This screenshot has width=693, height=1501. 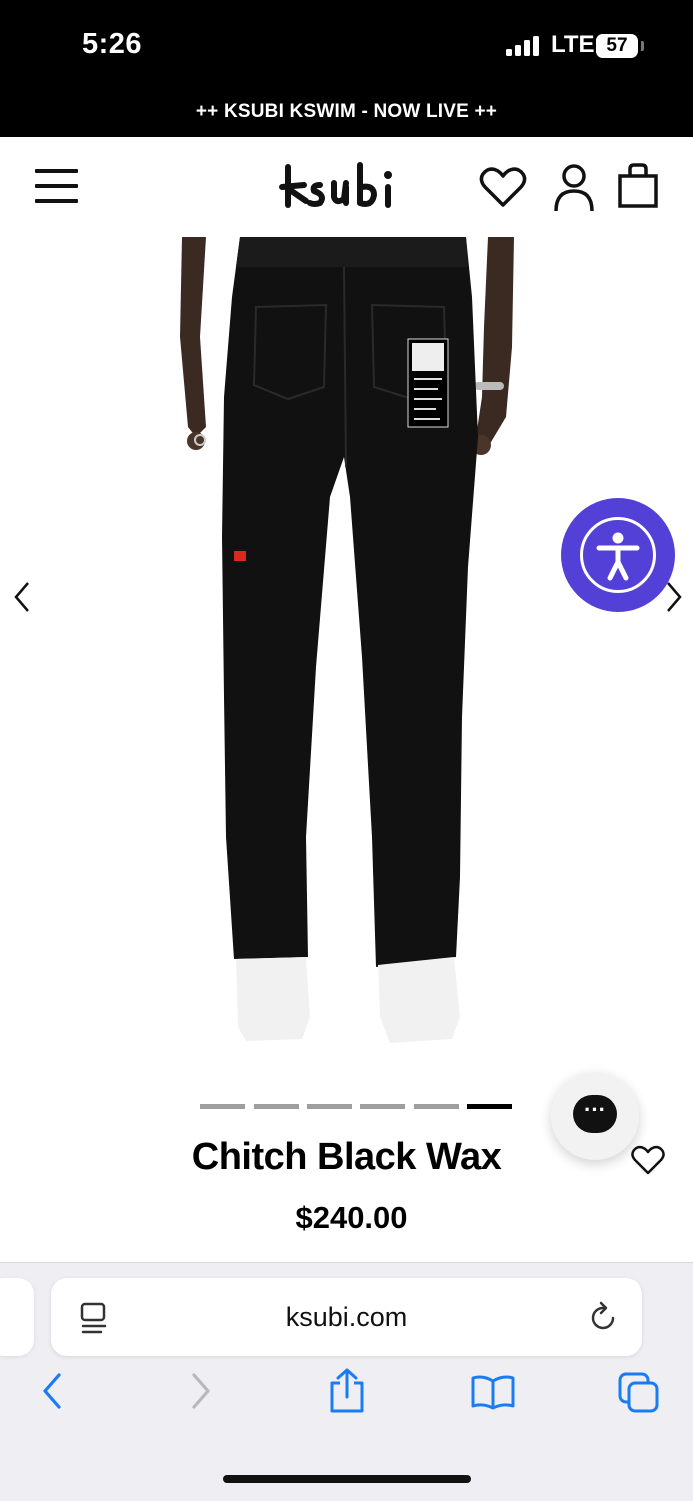 I want to click on back-icon, so click(x=52, y=1391).